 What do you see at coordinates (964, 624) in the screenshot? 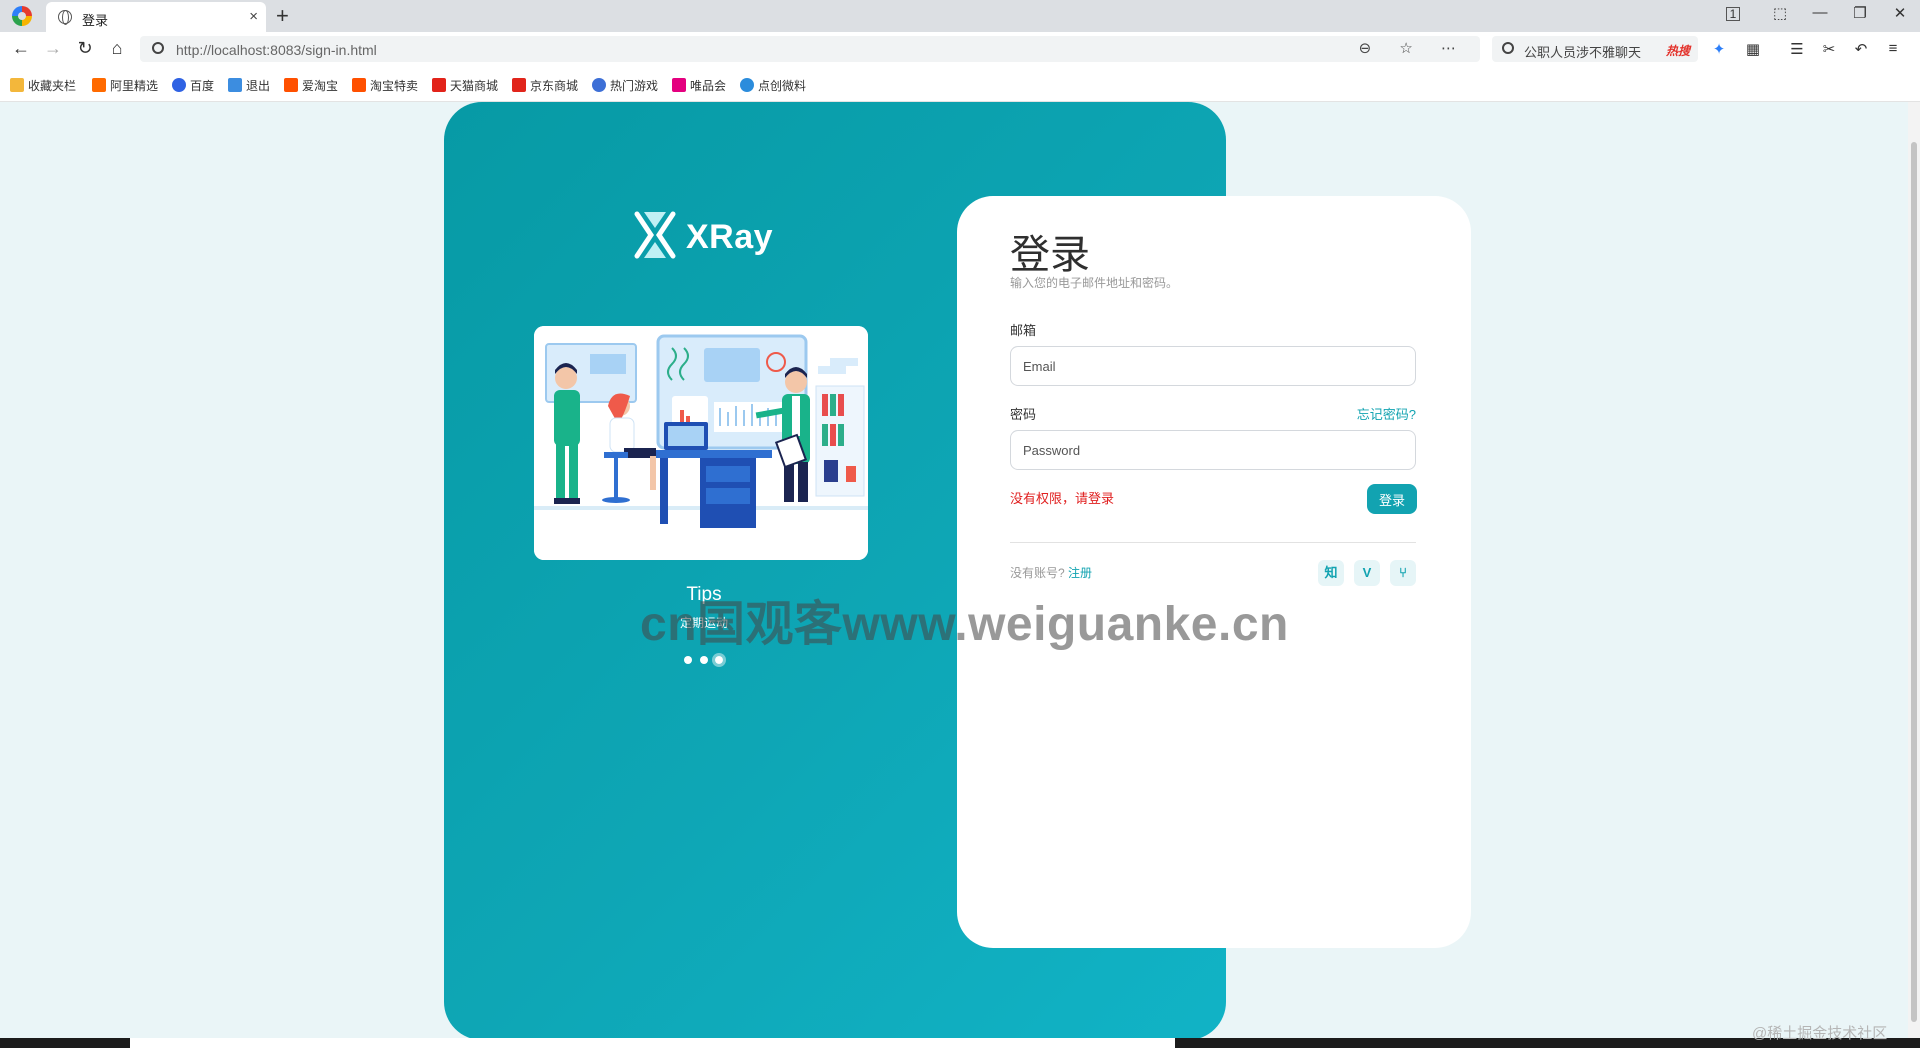
I see `watermark-text: cn国观客www.weiguanke.cn` at bounding box center [964, 624].